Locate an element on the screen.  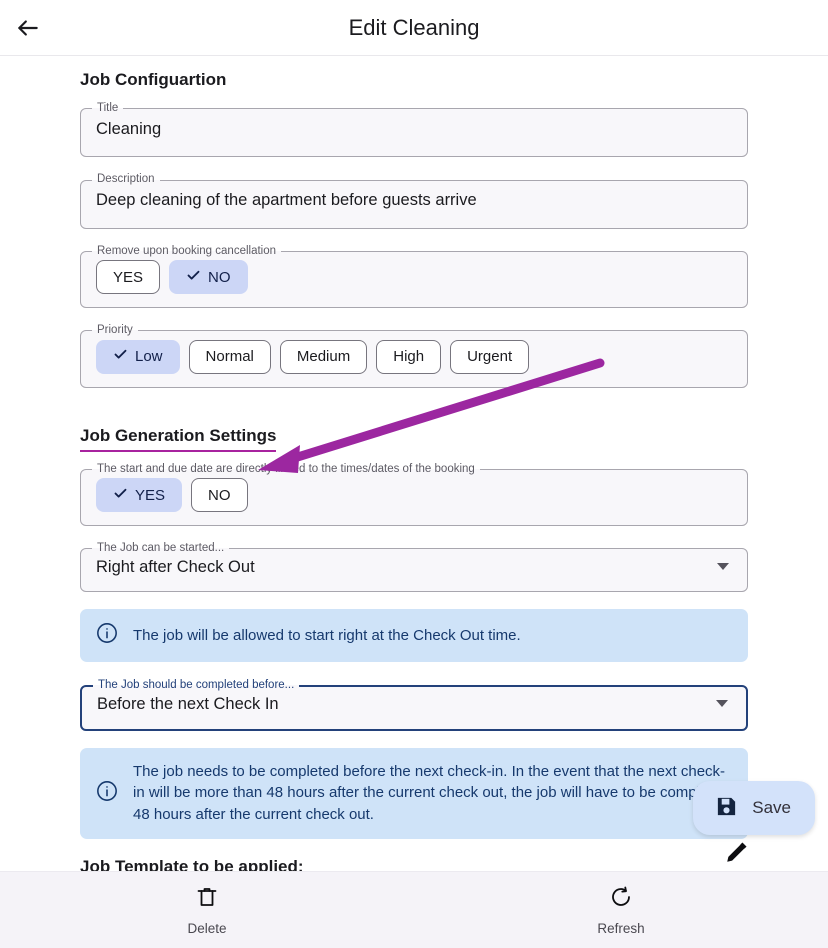
job-start-select: Right after Check Out is located at coordinates (414, 573).